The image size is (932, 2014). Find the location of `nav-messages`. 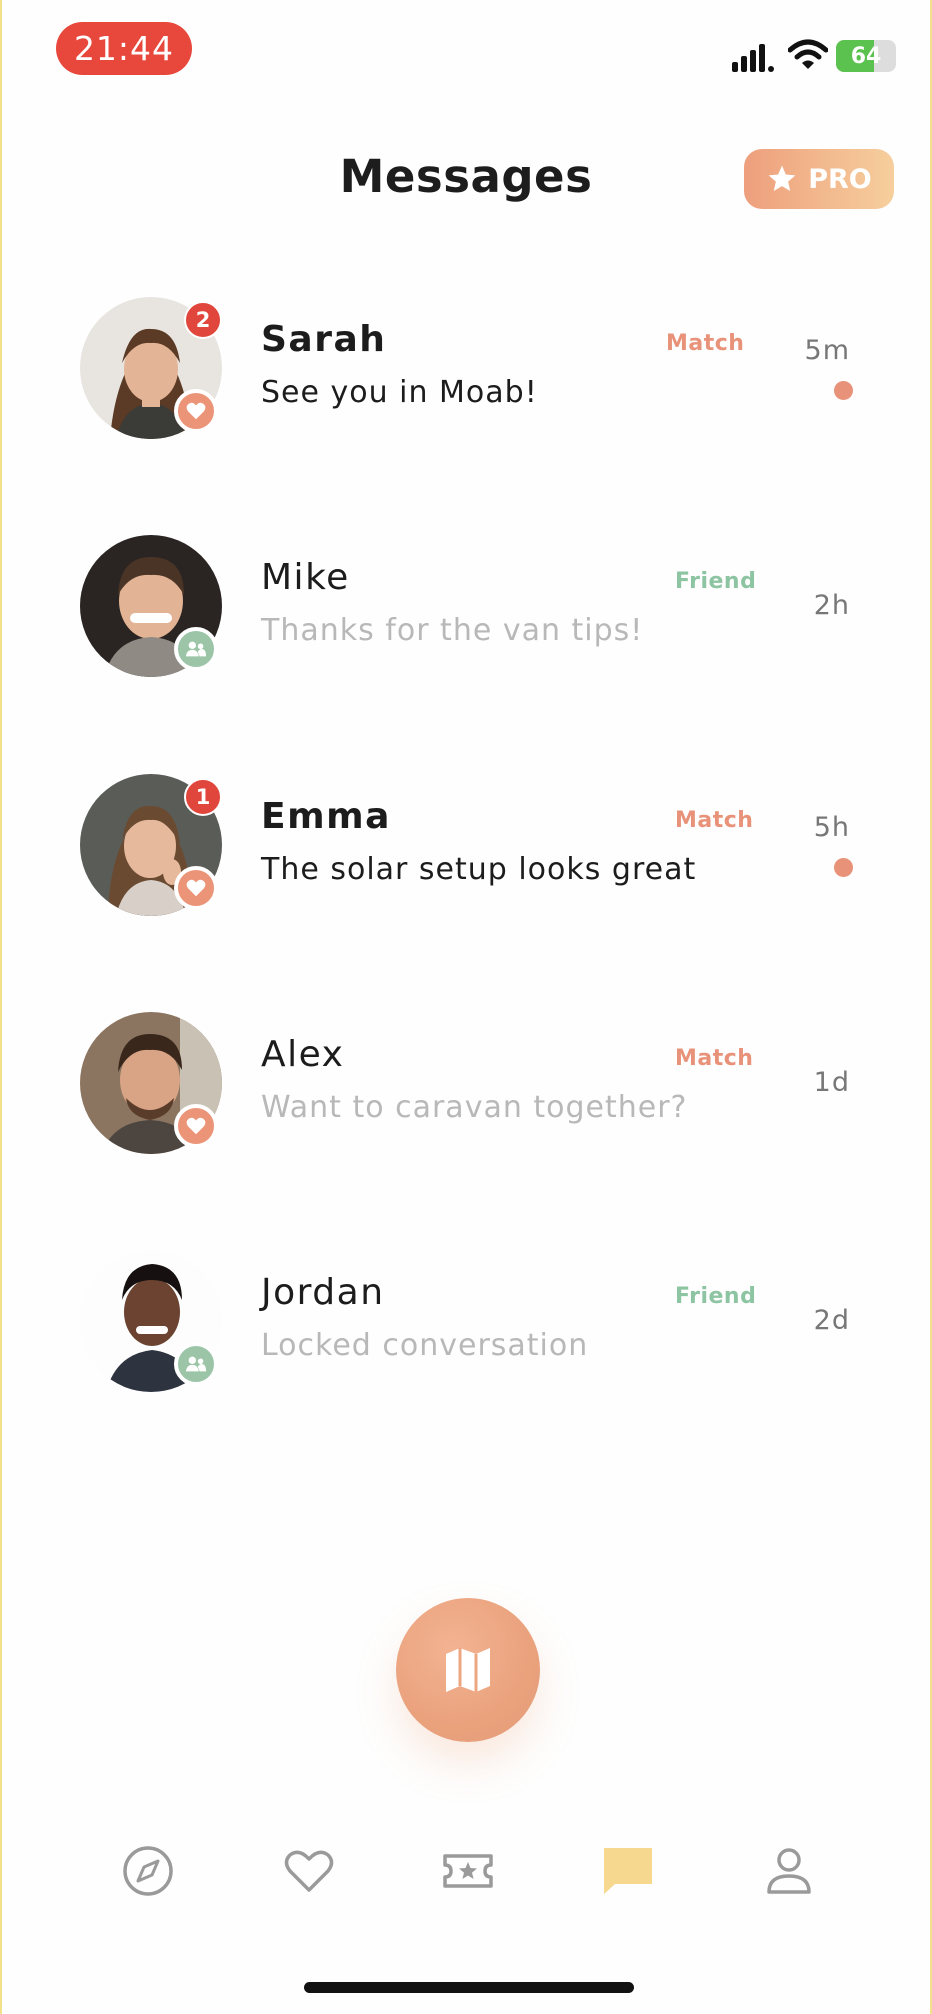

nav-messages is located at coordinates (628, 1871).